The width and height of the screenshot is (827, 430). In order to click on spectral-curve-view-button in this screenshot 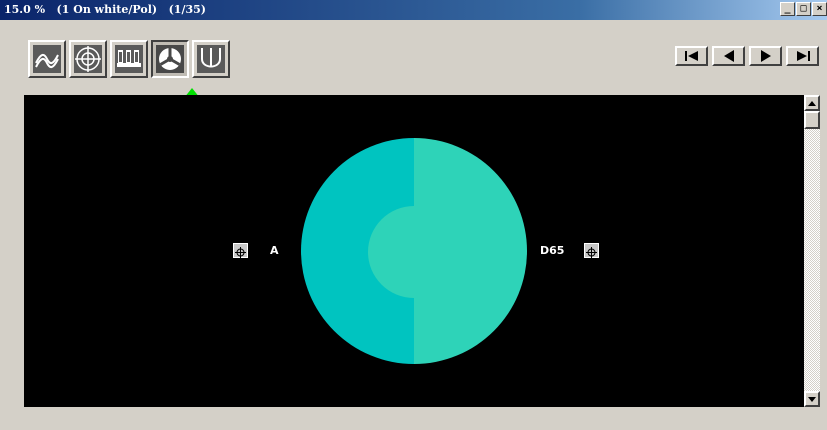, I will do `click(47, 59)`.